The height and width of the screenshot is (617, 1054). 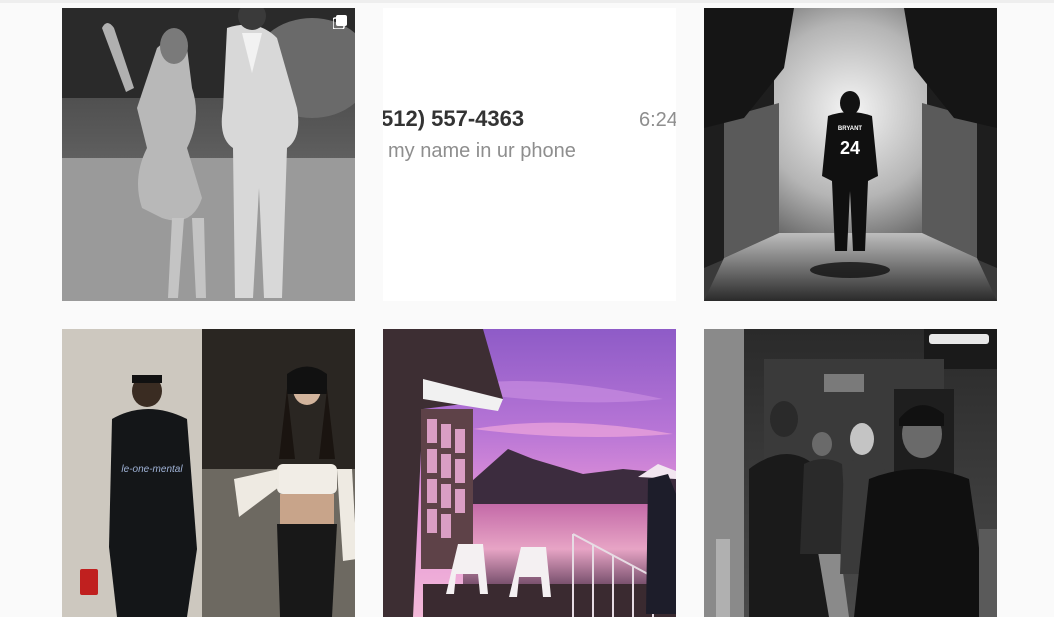 What do you see at coordinates (850, 148) in the screenshot?
I see `jersey-number-text: 24` at bounding box center [850, 148].